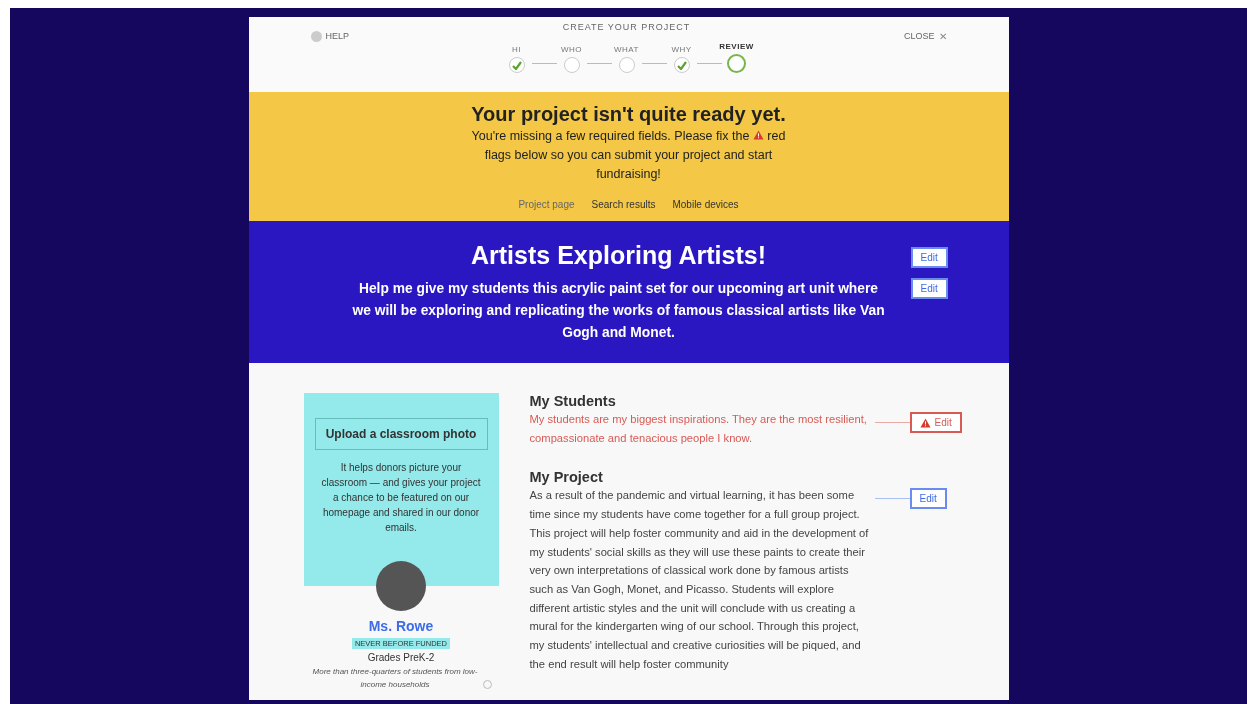  What do you see at coordinates (919, 36) in the screenshot?
I see `close-link: CLOSE` at bounding box center [919, 36].